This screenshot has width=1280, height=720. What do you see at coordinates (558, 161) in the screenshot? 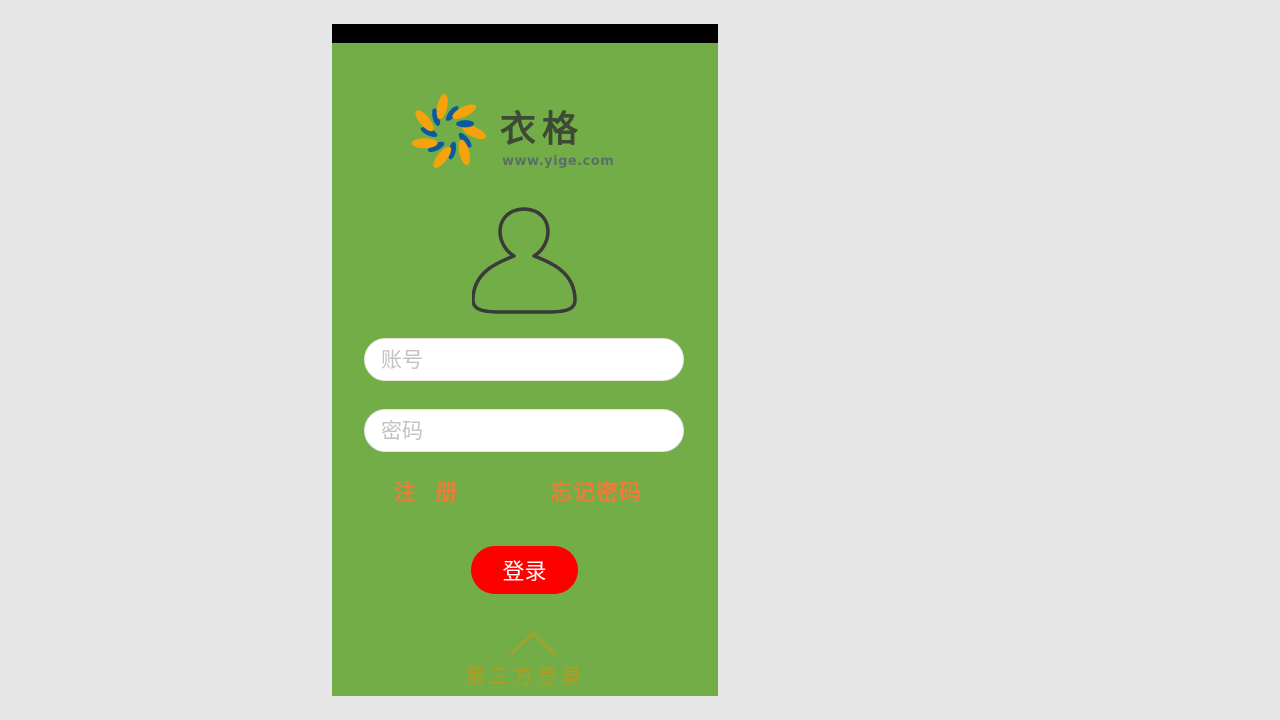
I see `brand-url: www.yige.com` at bounding box center [558, 161].